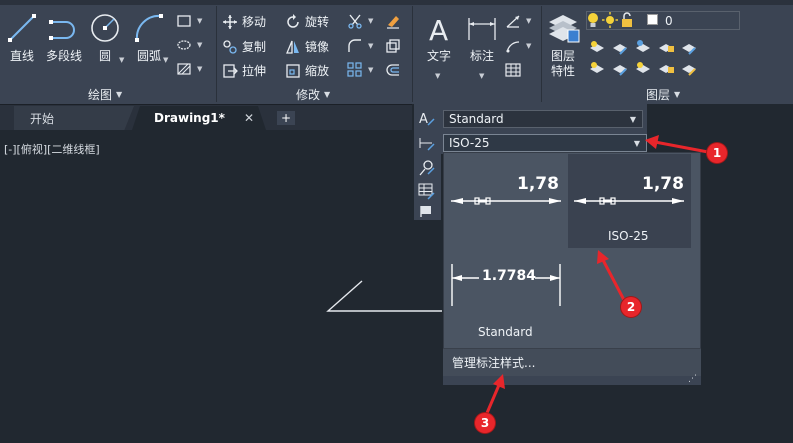 The height and width of the screenshot is (443, 793). What do you see at coordinates (717, 153) in the screenshot?
I see `callout-badge-1: 1` at bounding box center [717, 153].